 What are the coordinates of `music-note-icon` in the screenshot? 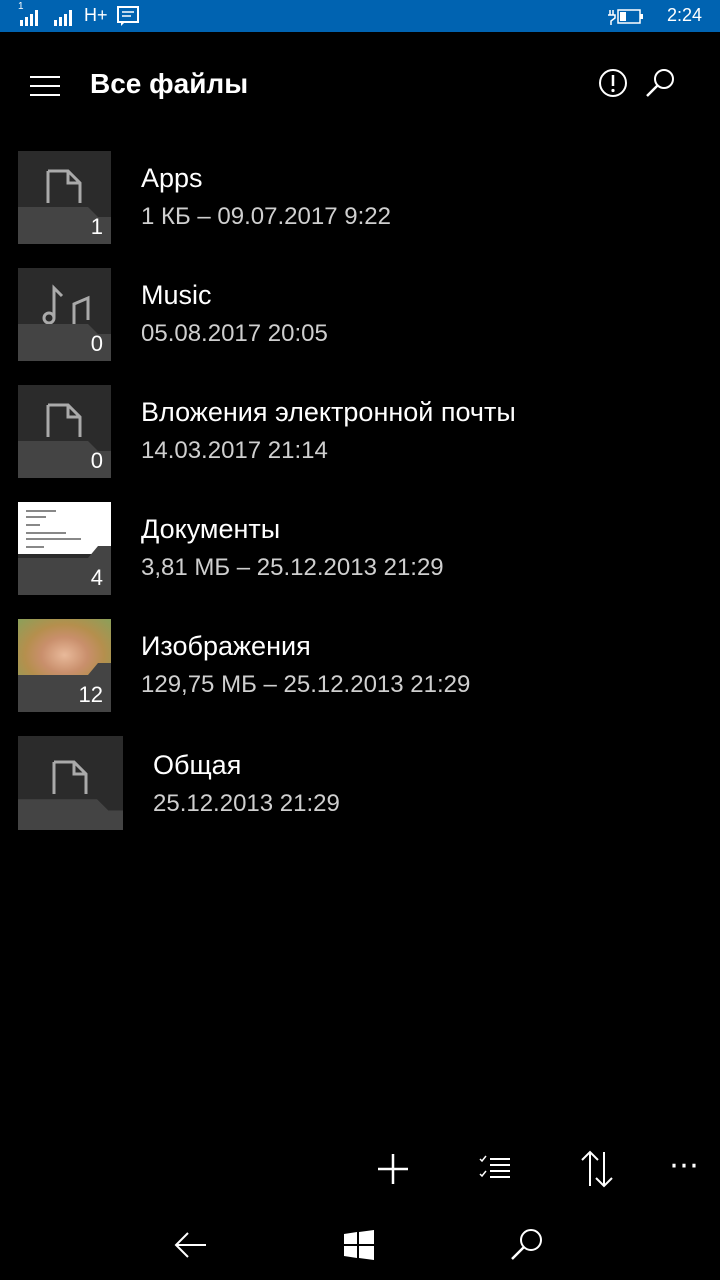 It's located at (66, 304).